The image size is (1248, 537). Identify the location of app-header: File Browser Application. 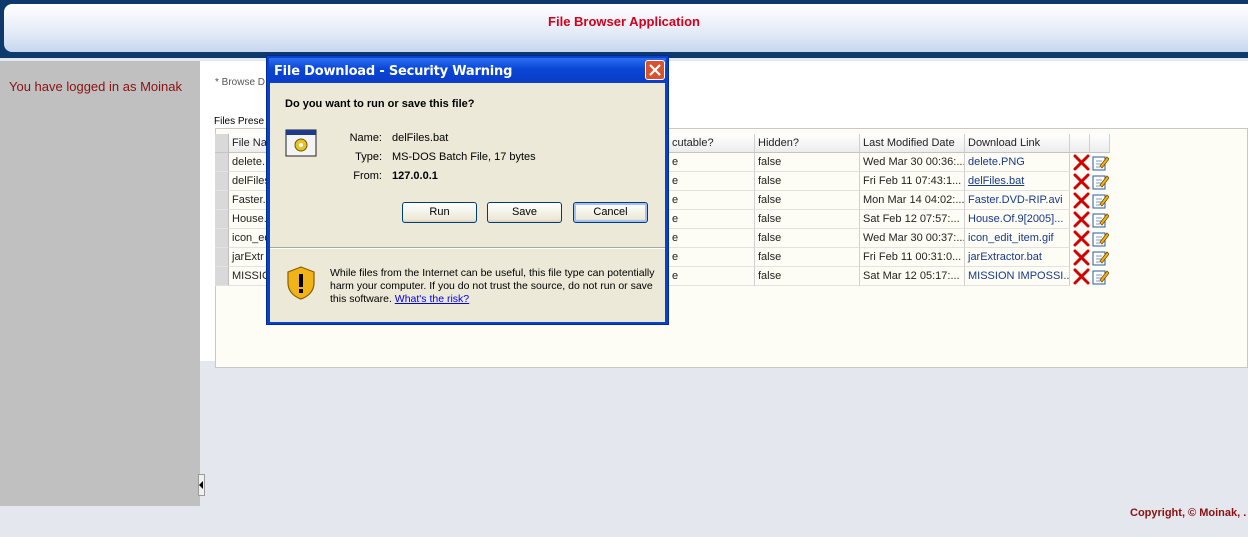
(624, 29).